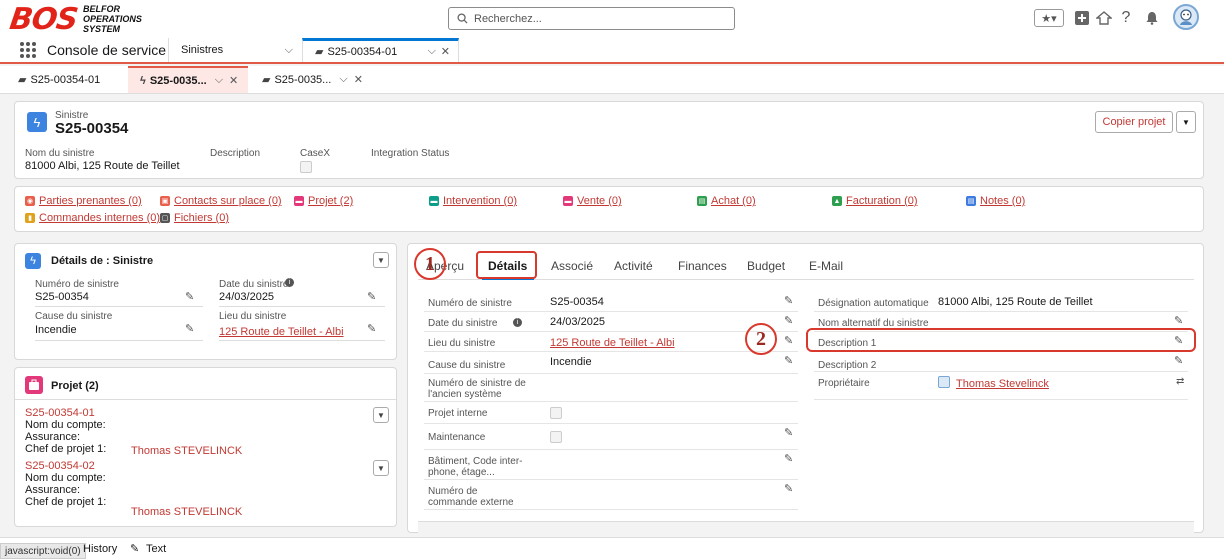  What do you see at coordinates (60, 466) in the screenshot?
I see `project-link-02: S25-00354-02` at bounding box center [60, 466].